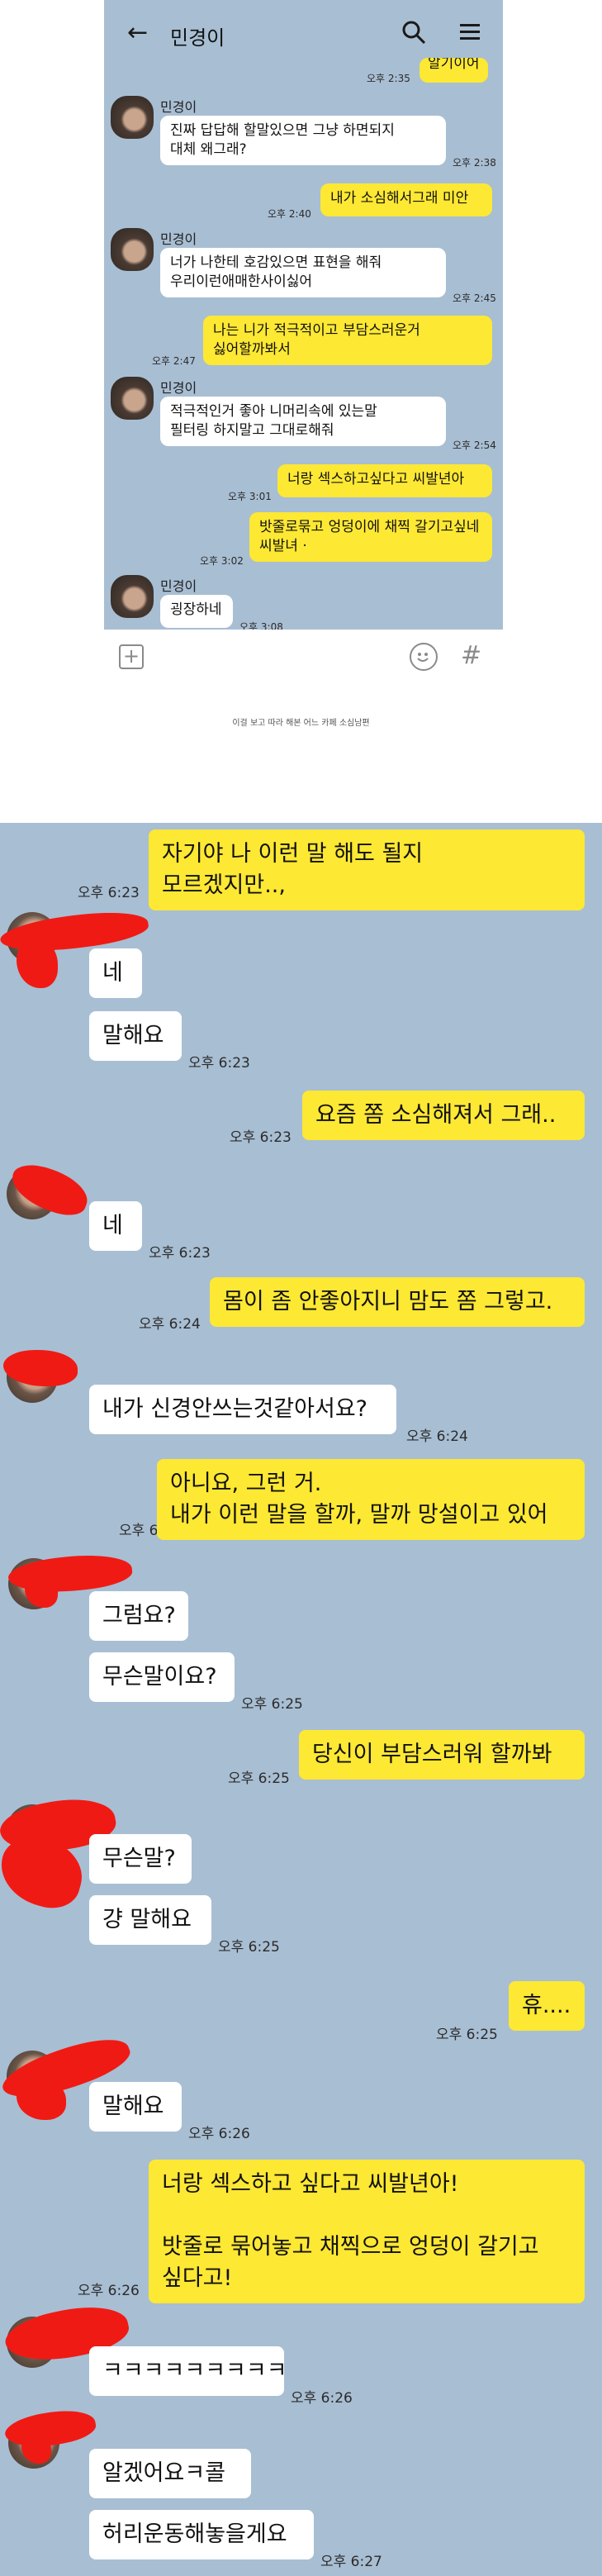 The height and width of the screenshot is (2576, 602). What do you see at coordinates (475, 163) in the screenshot?
I see `message-time: 오후 2:38` at bounding box center [475, 163].